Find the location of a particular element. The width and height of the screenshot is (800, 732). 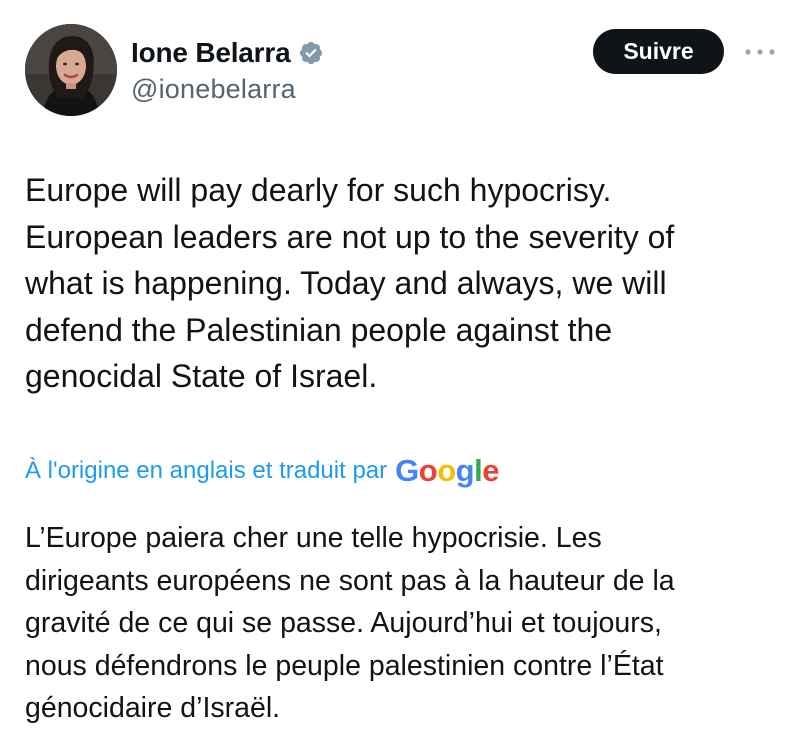

google-logo-icon: Google is located at coordinates (447, 471).